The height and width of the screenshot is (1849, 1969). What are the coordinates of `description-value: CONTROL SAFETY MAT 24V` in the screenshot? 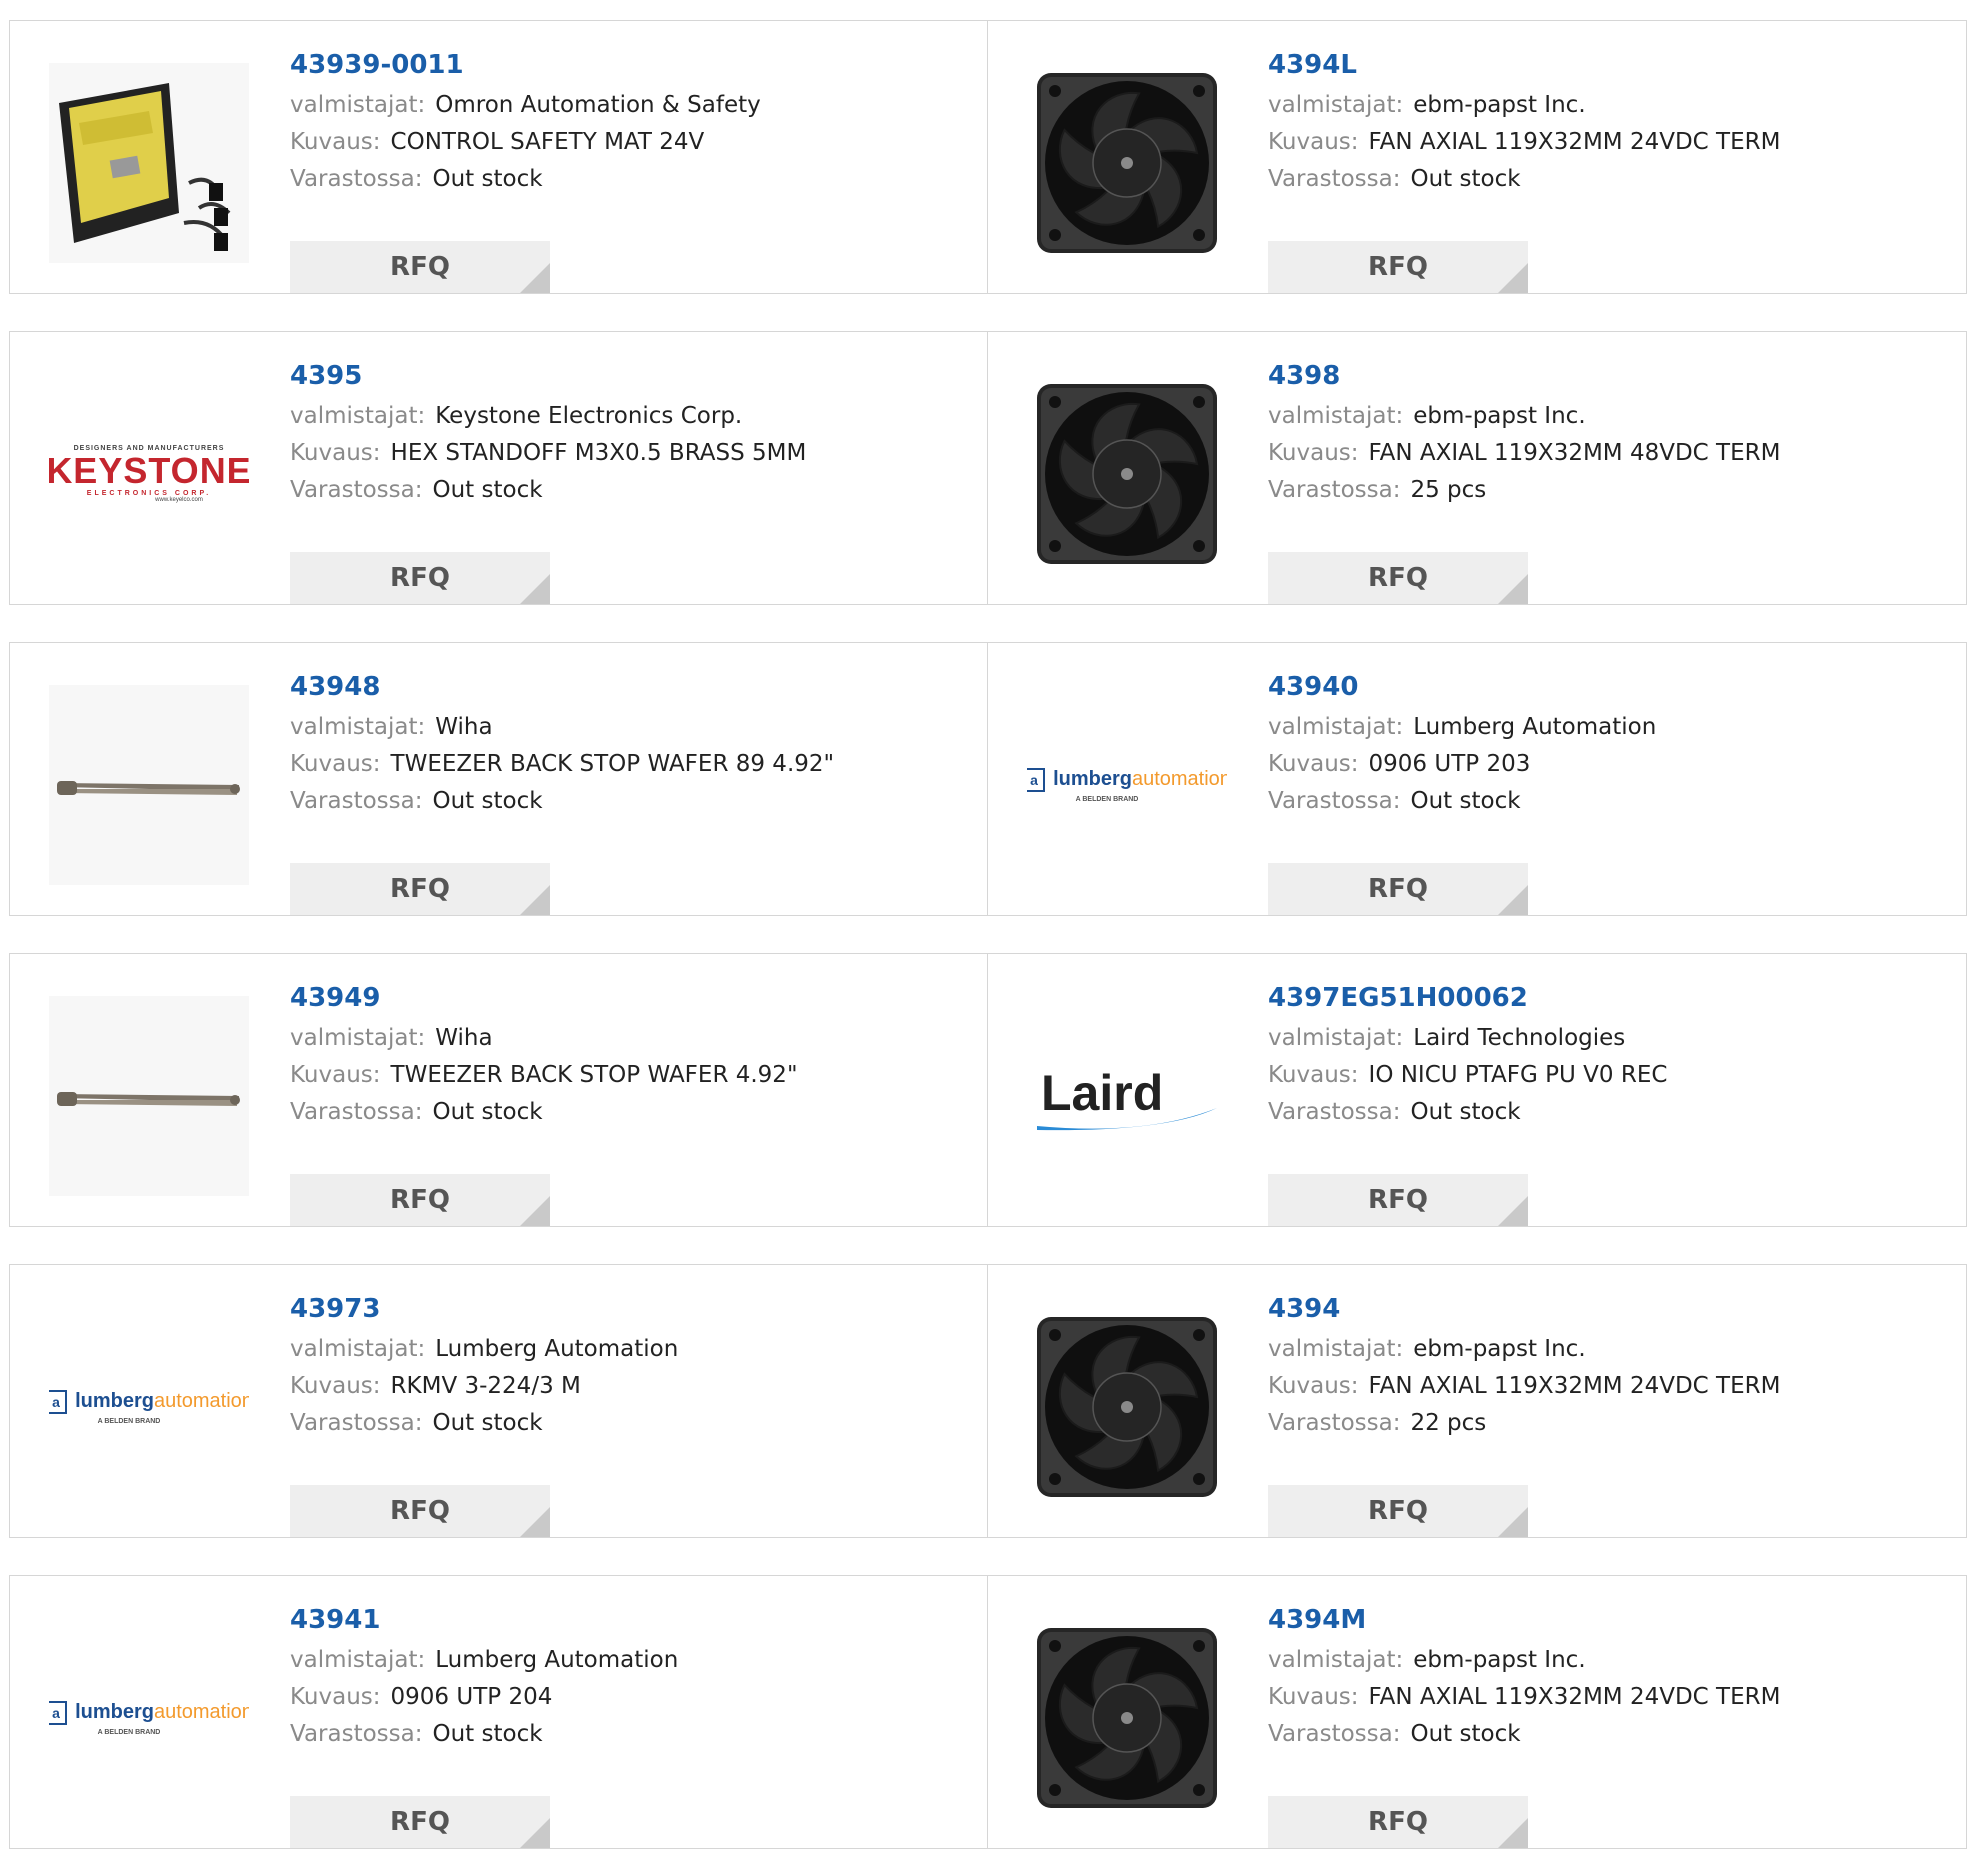 It's located at (547, 142).